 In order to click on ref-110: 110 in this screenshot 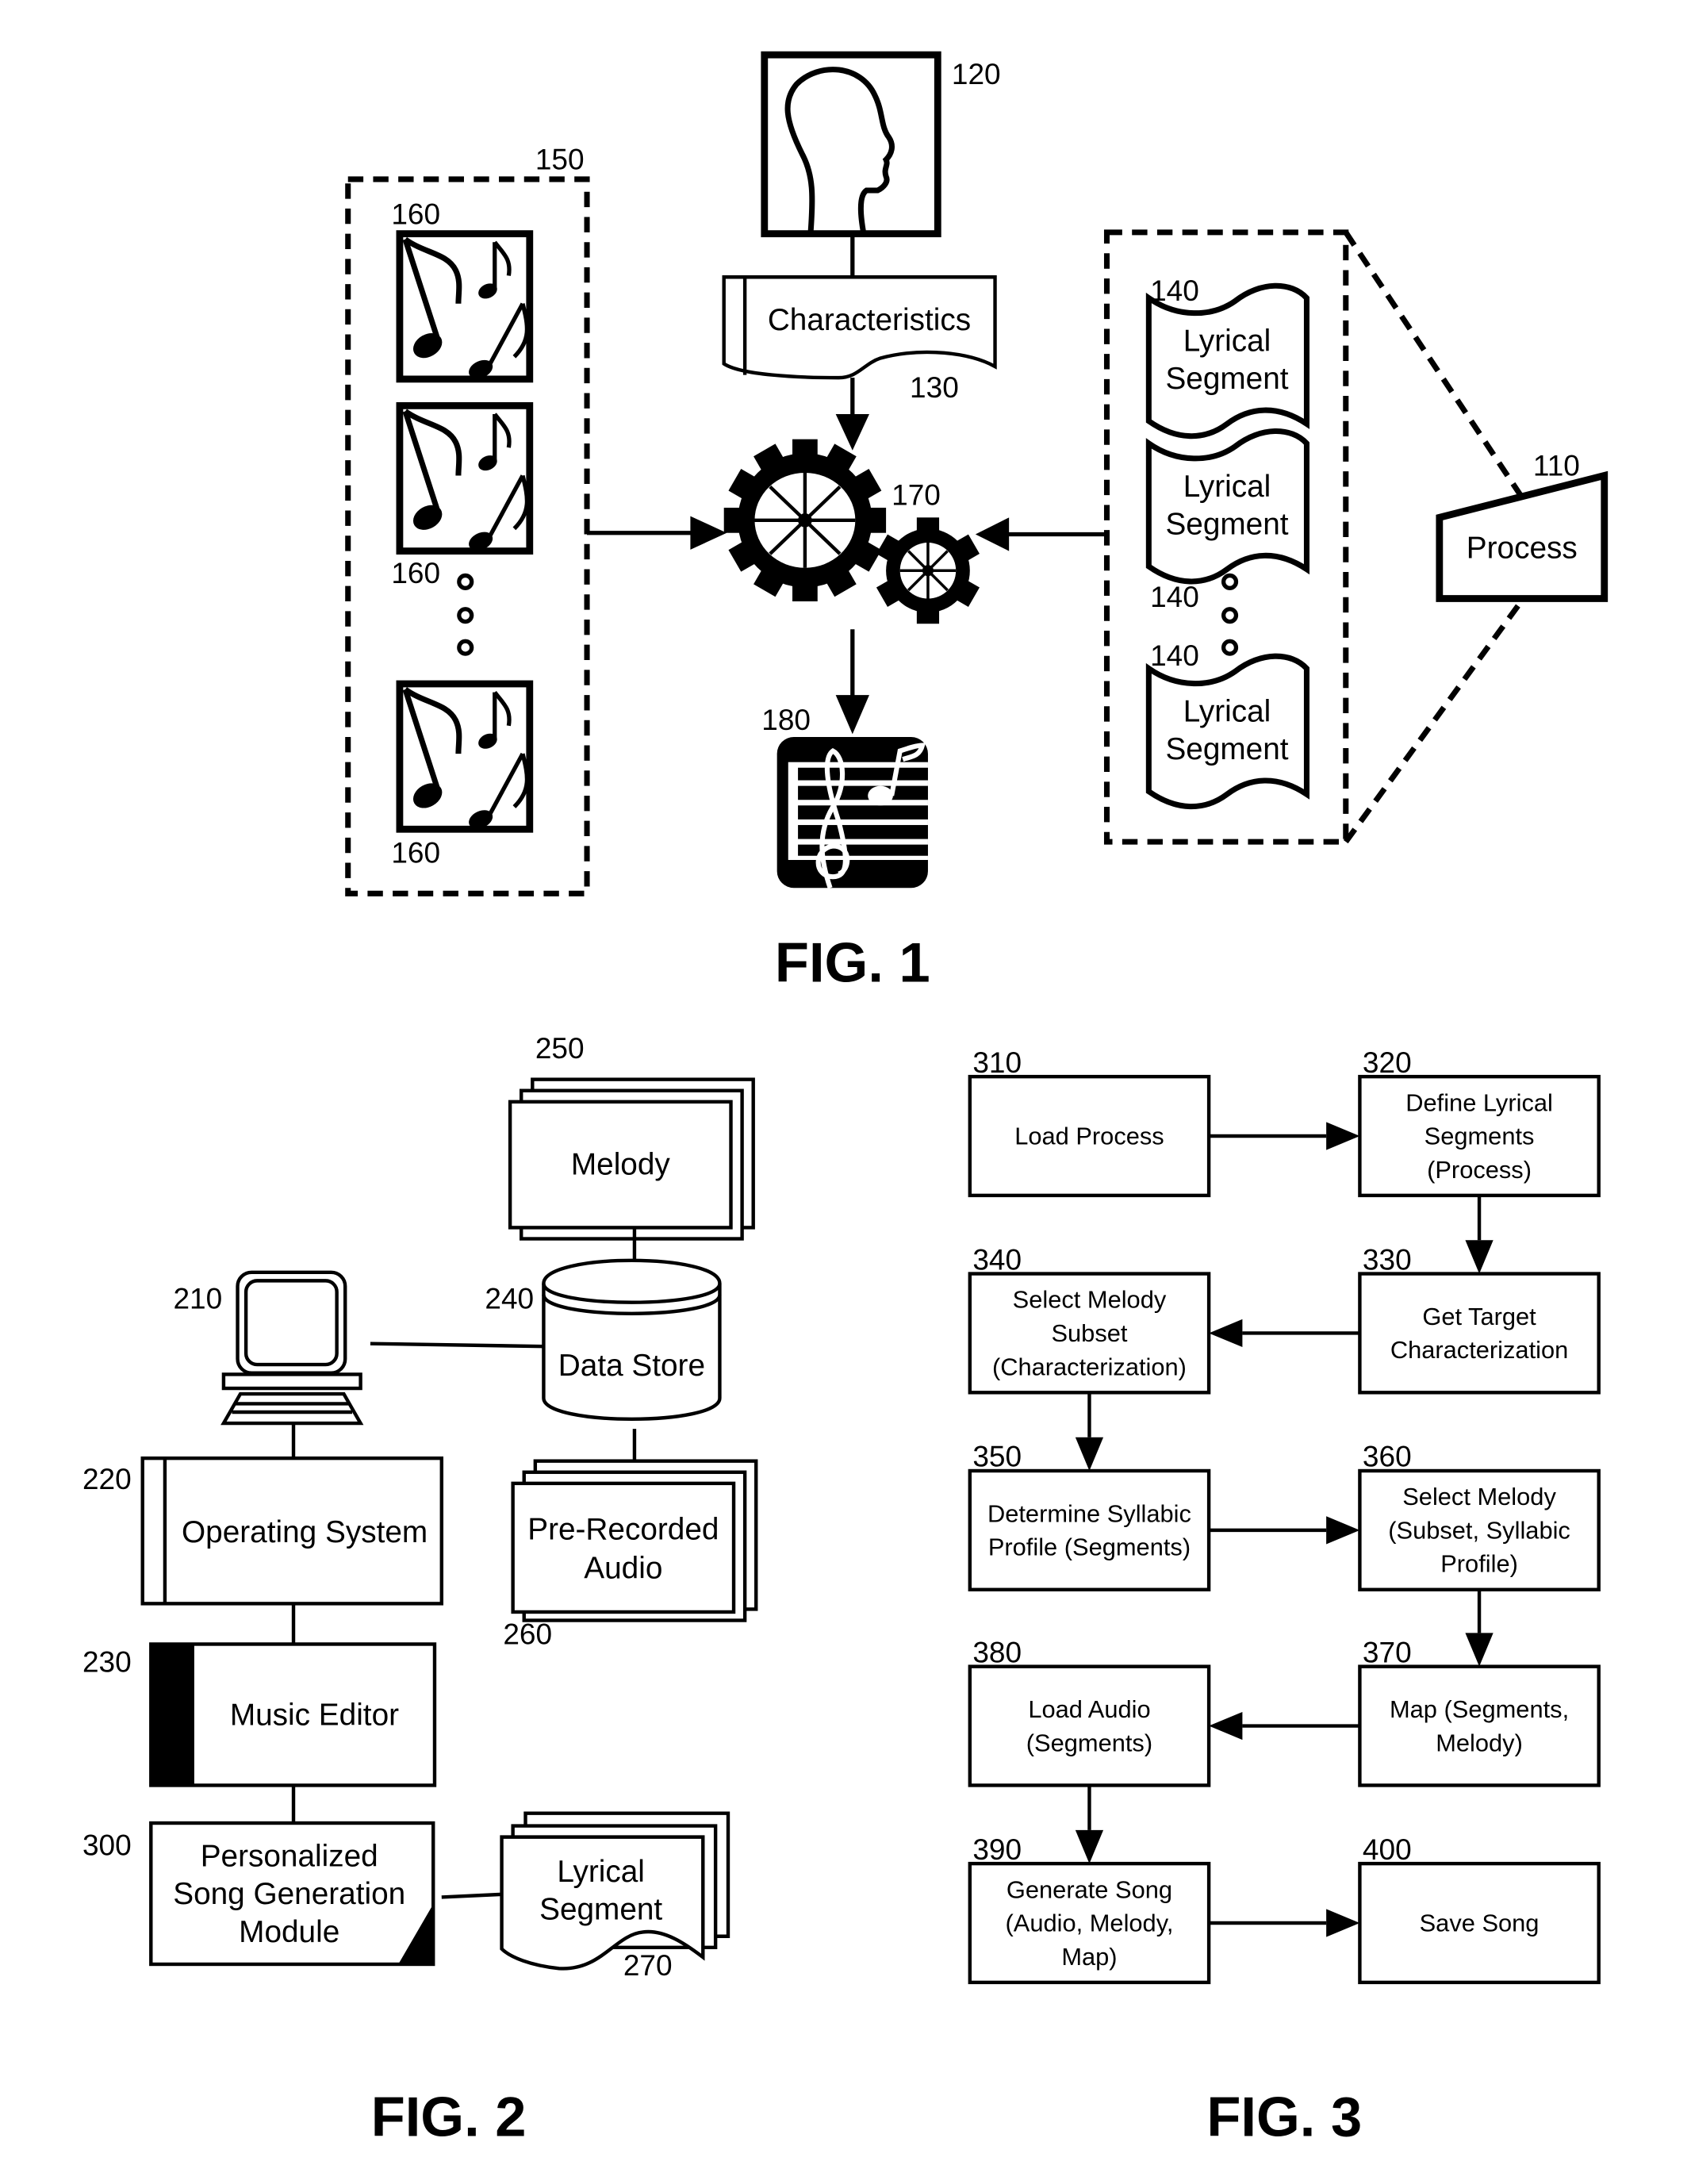, I will do `click(1556, 465)`.